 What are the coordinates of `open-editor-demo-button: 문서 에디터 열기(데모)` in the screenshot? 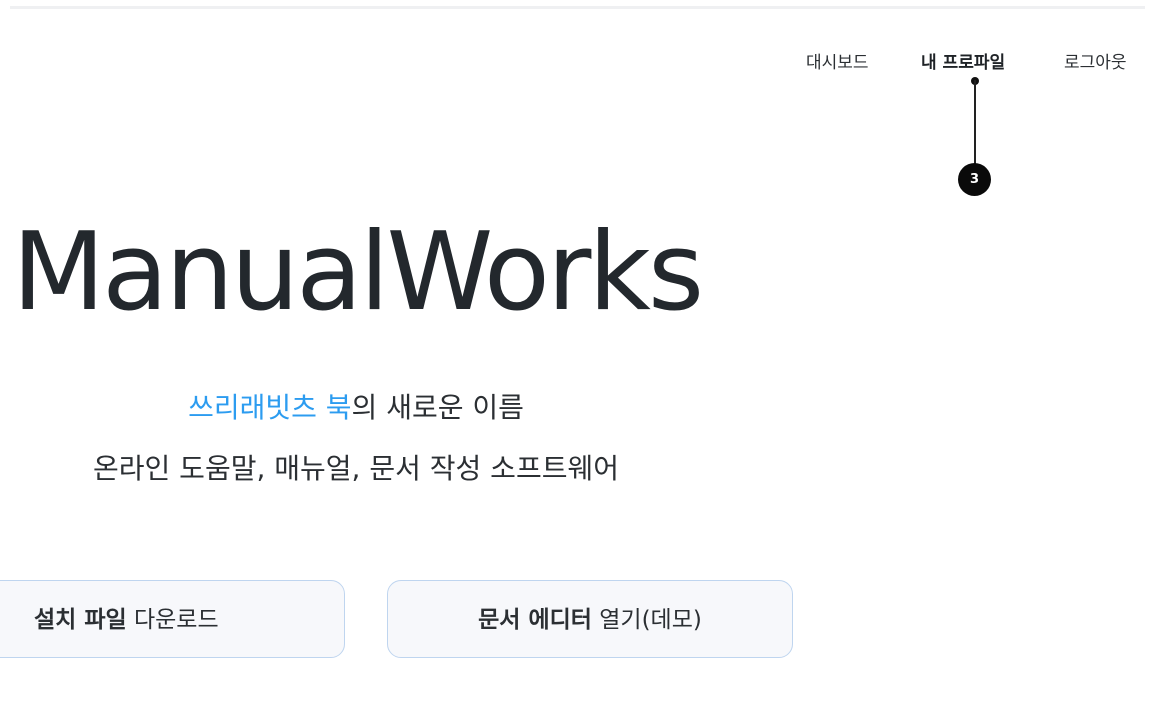 It's located at (590, 619).